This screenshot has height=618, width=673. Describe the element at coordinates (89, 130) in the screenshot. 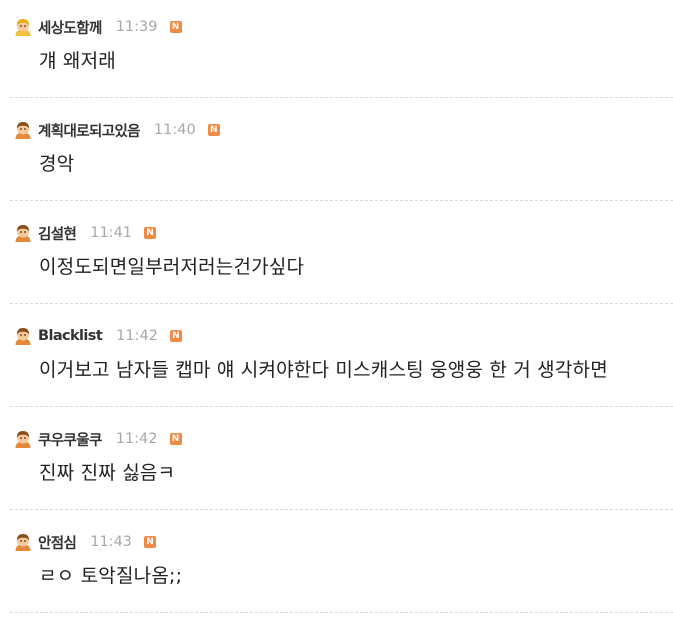

I see `comment-author: 계획대로되고있음` at that location.